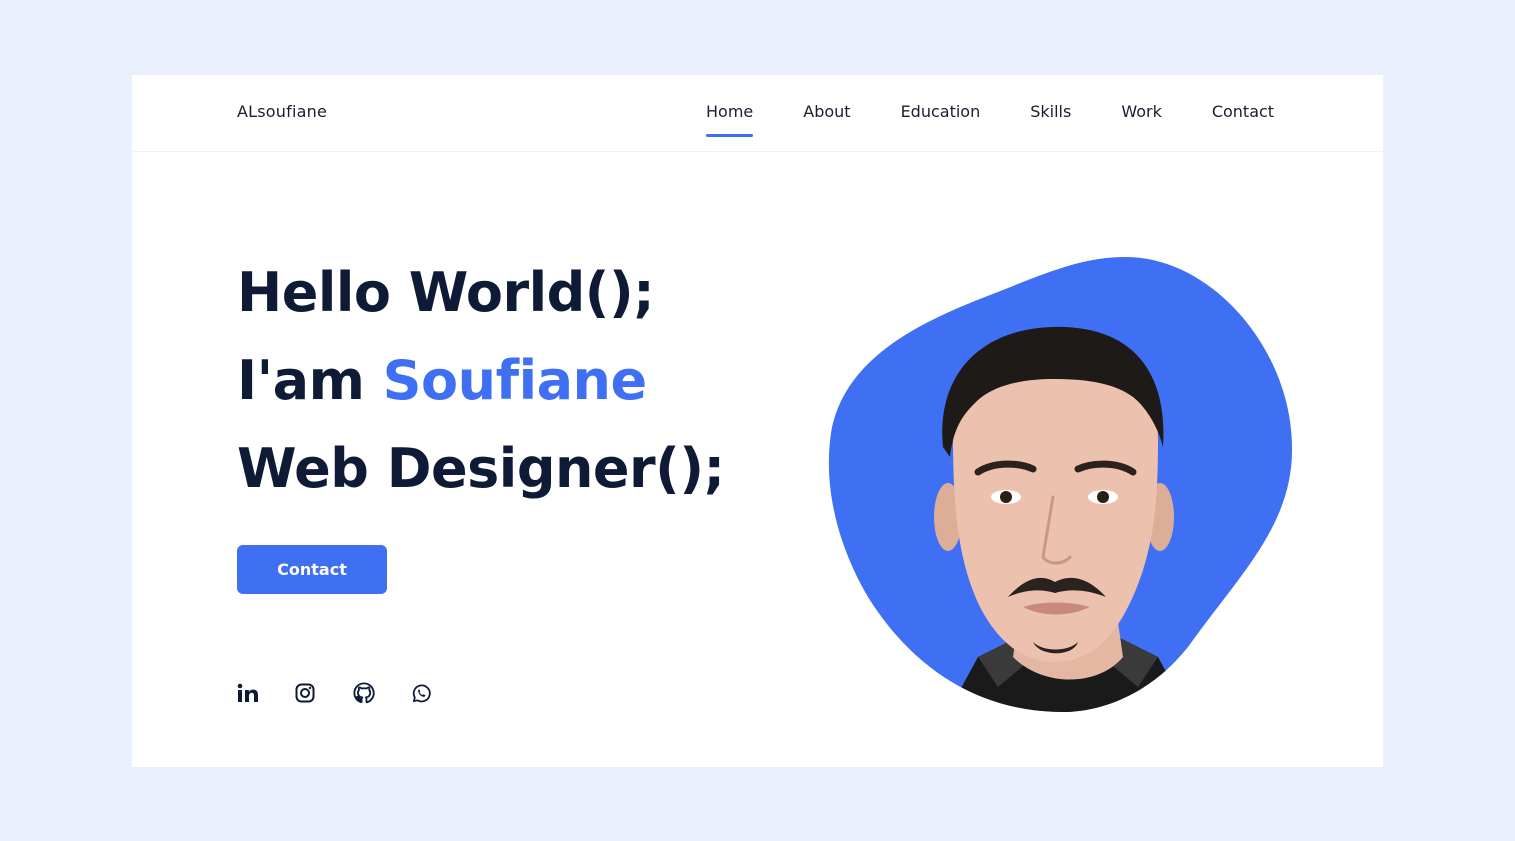 This screenshot has height=841, width=1515. Describe the element at coordinates (481, 468) in the screenshot. I see `hero-line-role: Web Designer();` at that location.